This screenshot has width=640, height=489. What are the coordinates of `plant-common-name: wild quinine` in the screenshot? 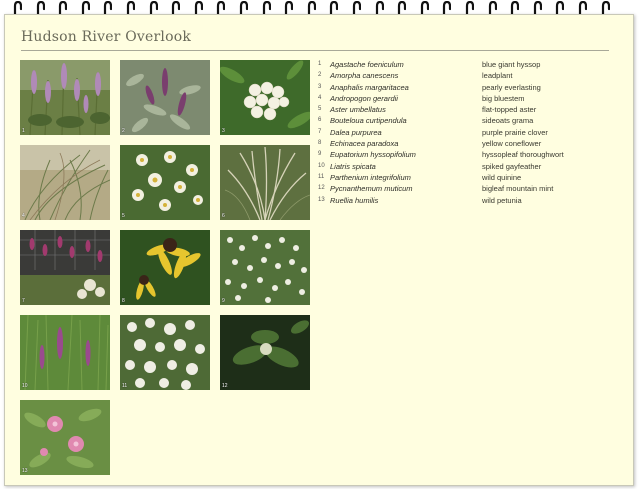 It's located at (502, 177).